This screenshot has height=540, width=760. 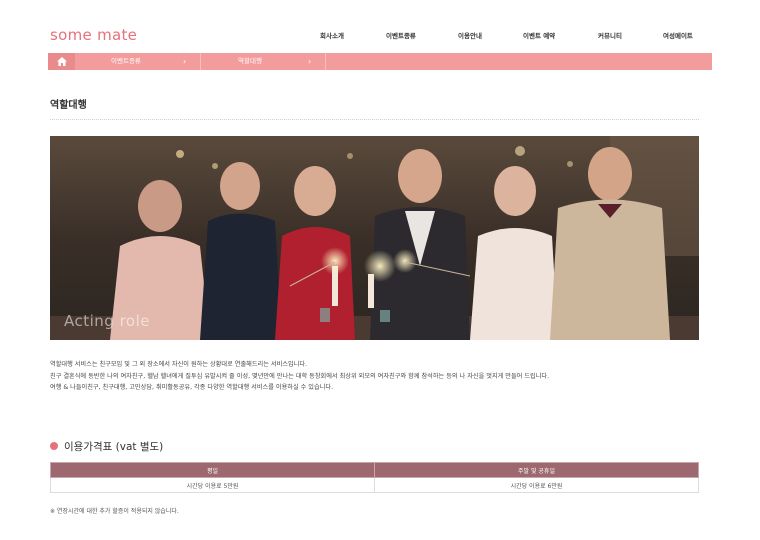 I want to click on nav-item-community: 커뮤니티, so click(x=610, y=35).